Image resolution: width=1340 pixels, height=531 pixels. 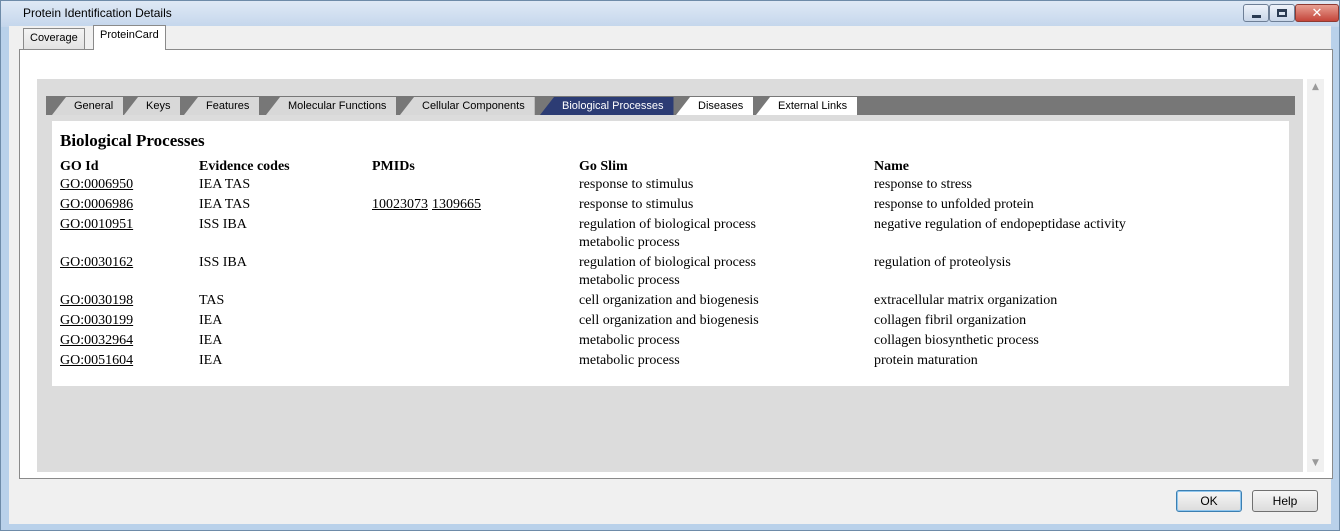 I want to click on tab-cellular-components: Cellular Components, so click(x=467, y=106).